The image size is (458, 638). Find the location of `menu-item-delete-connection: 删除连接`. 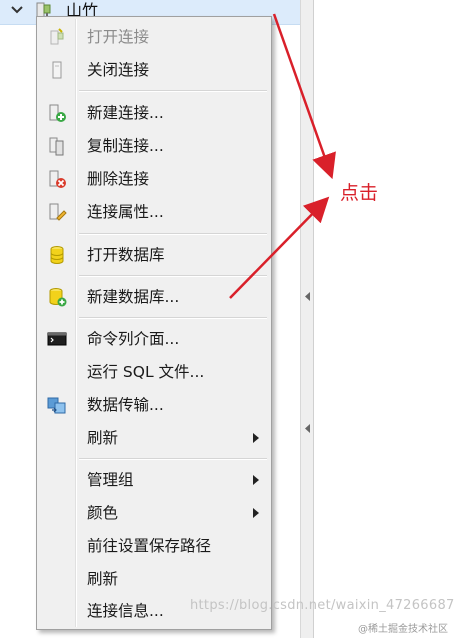

menu-item-delete-connection: 删除连接 is located at coordinates (154, 179).